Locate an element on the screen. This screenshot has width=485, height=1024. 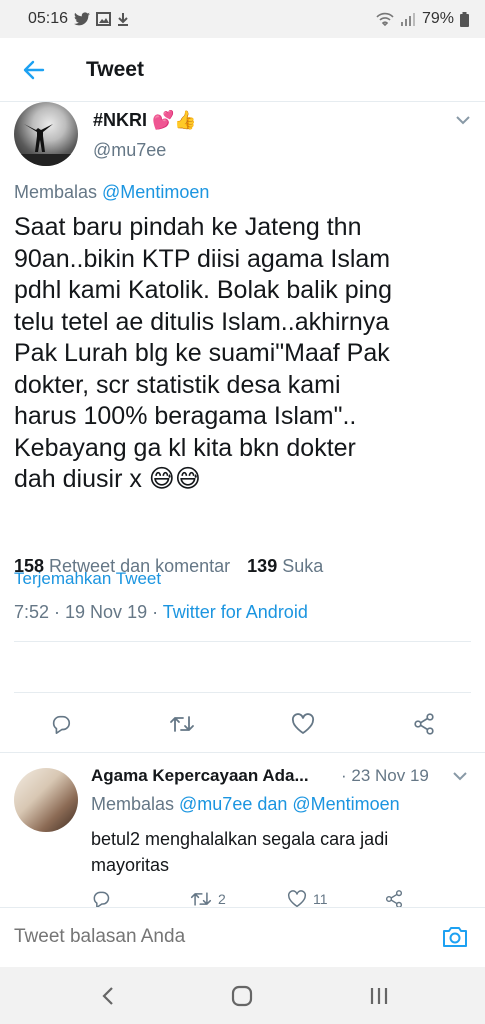
retweet-count: 158 is located at coordinates (29, 566).